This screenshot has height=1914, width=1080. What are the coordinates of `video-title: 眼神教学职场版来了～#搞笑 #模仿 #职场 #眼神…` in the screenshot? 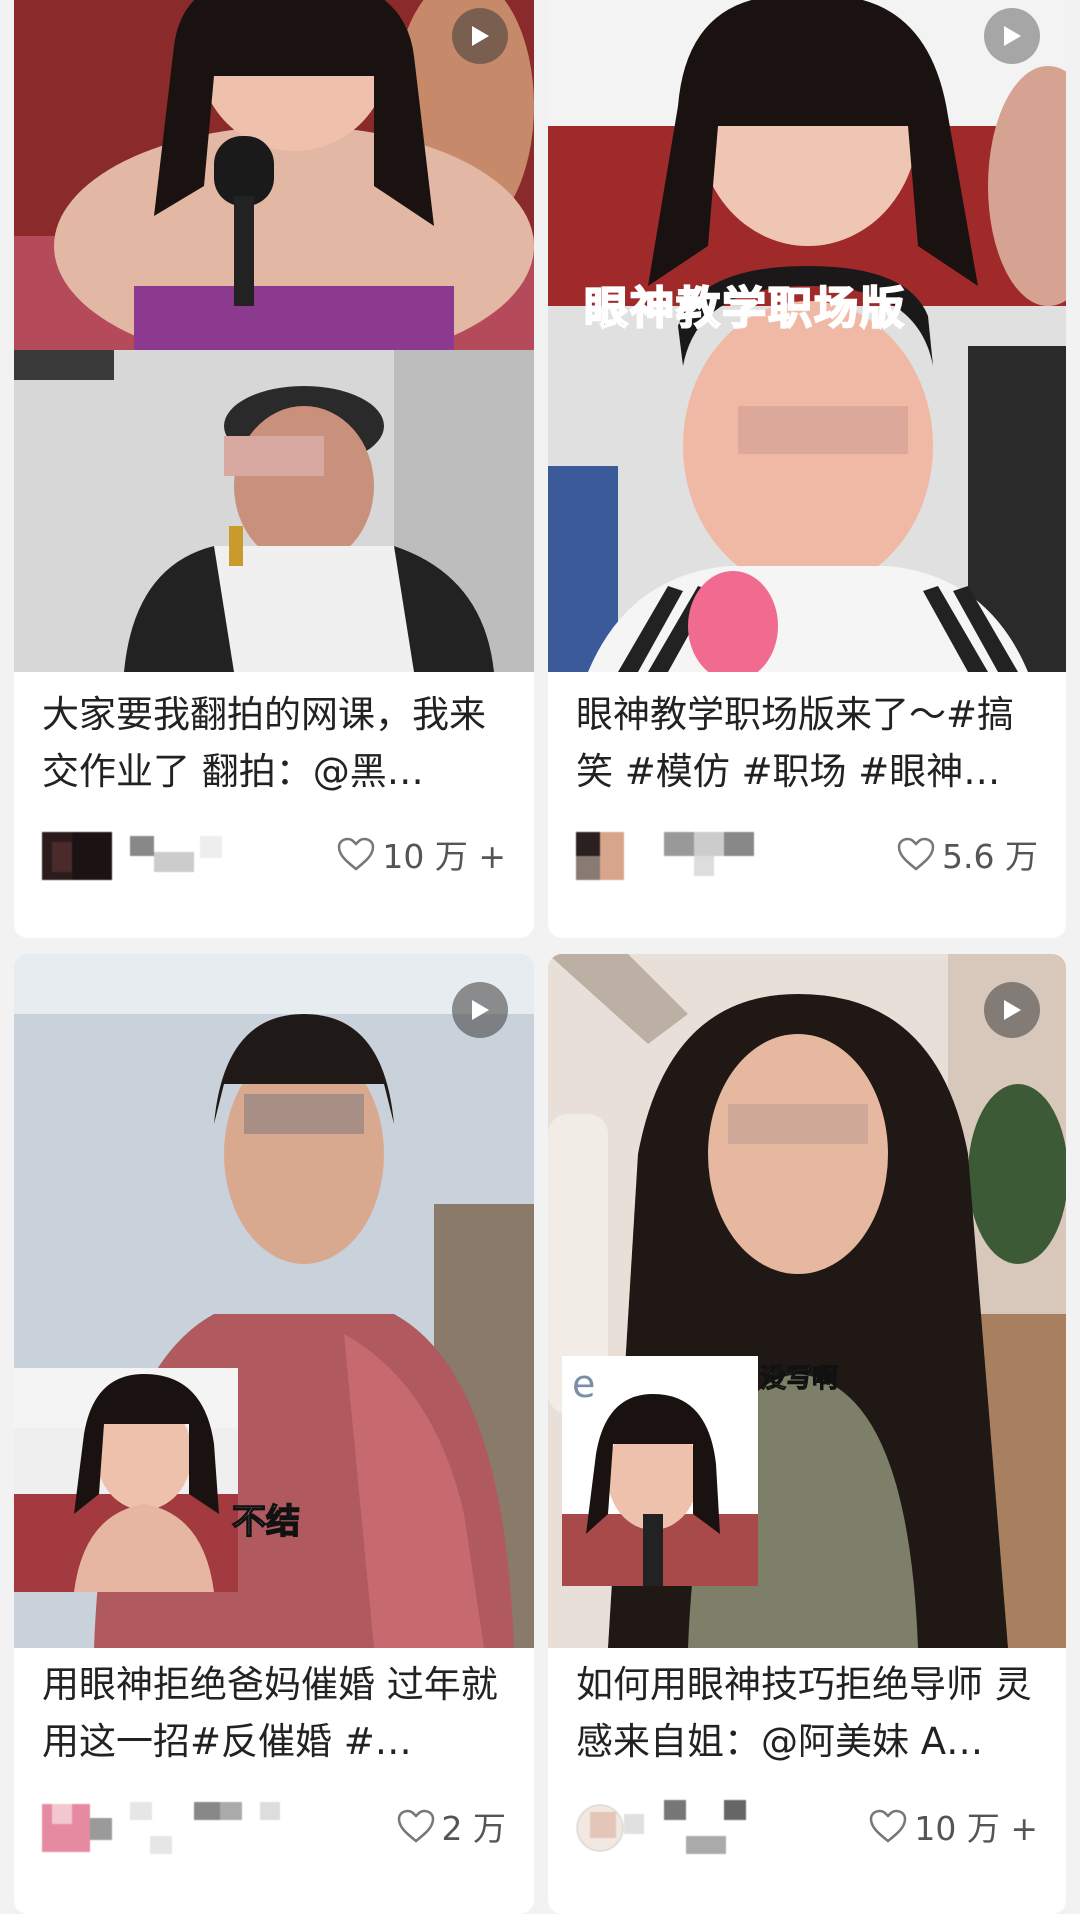 It's located at (807, 743).